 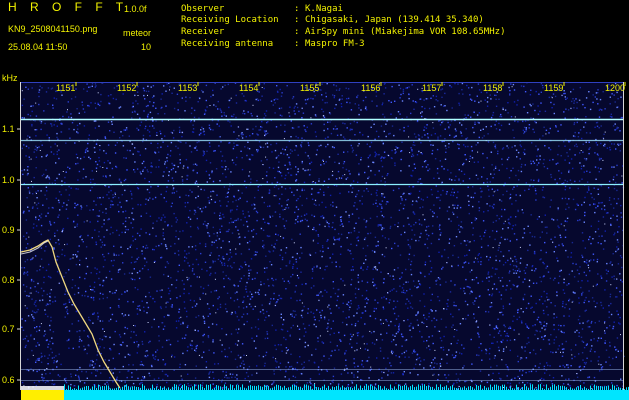 I want to click on x-tick-label: 1154, so click(x=248, y=88).